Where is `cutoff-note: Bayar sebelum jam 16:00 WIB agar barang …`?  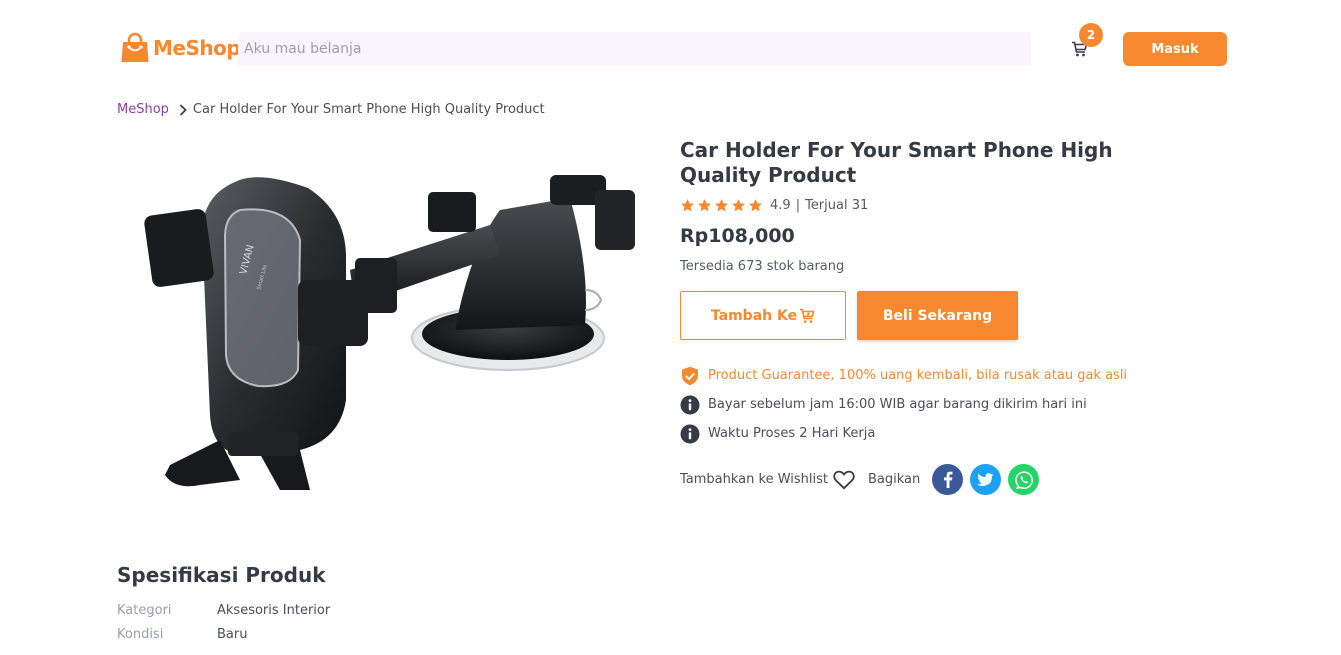
cutoff-note: Bayar sebelum jam 16:00 WIB agar barang … is located at coordinates (960, 404).